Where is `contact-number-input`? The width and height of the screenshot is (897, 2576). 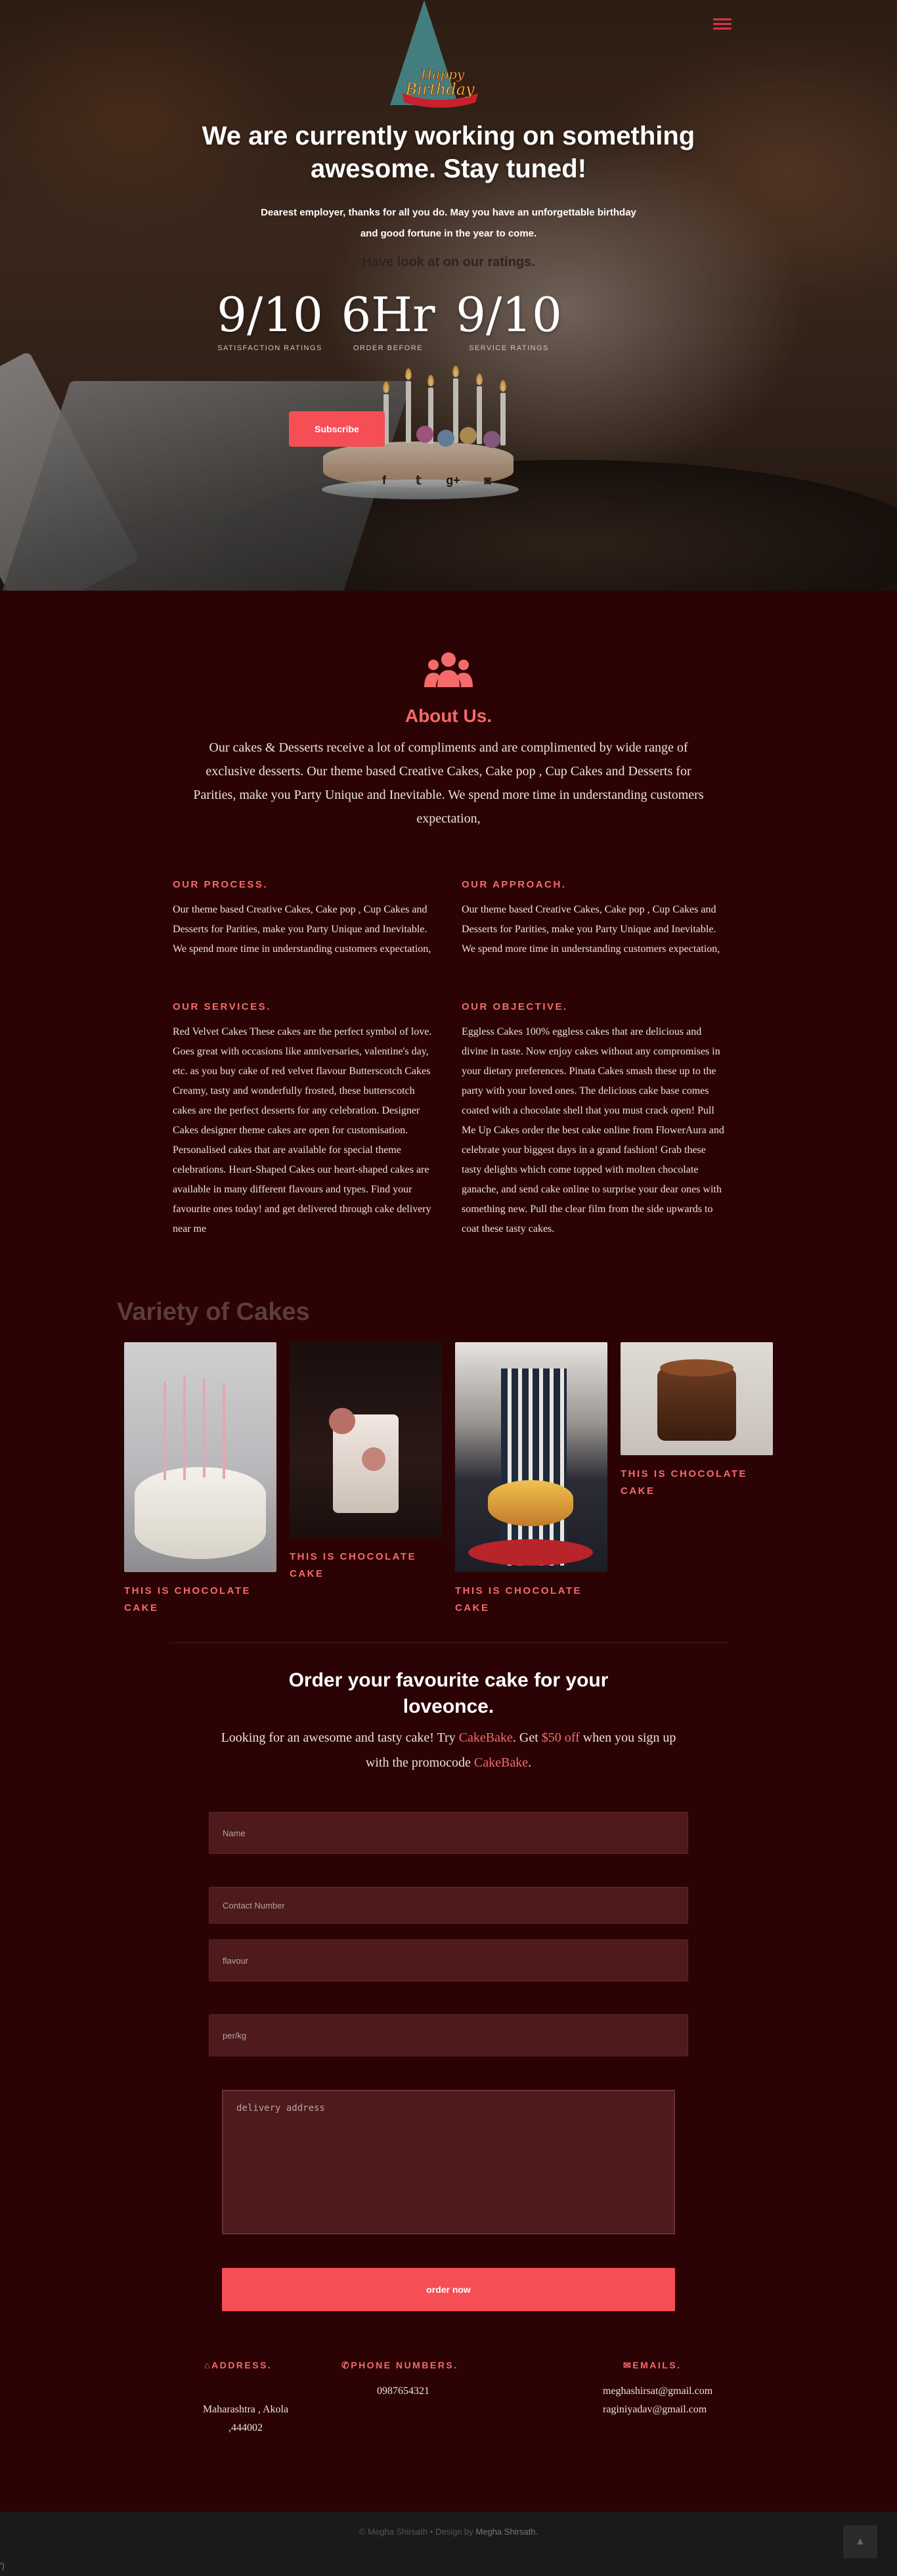 contact-number-input is located at coordinates (448, 1905).